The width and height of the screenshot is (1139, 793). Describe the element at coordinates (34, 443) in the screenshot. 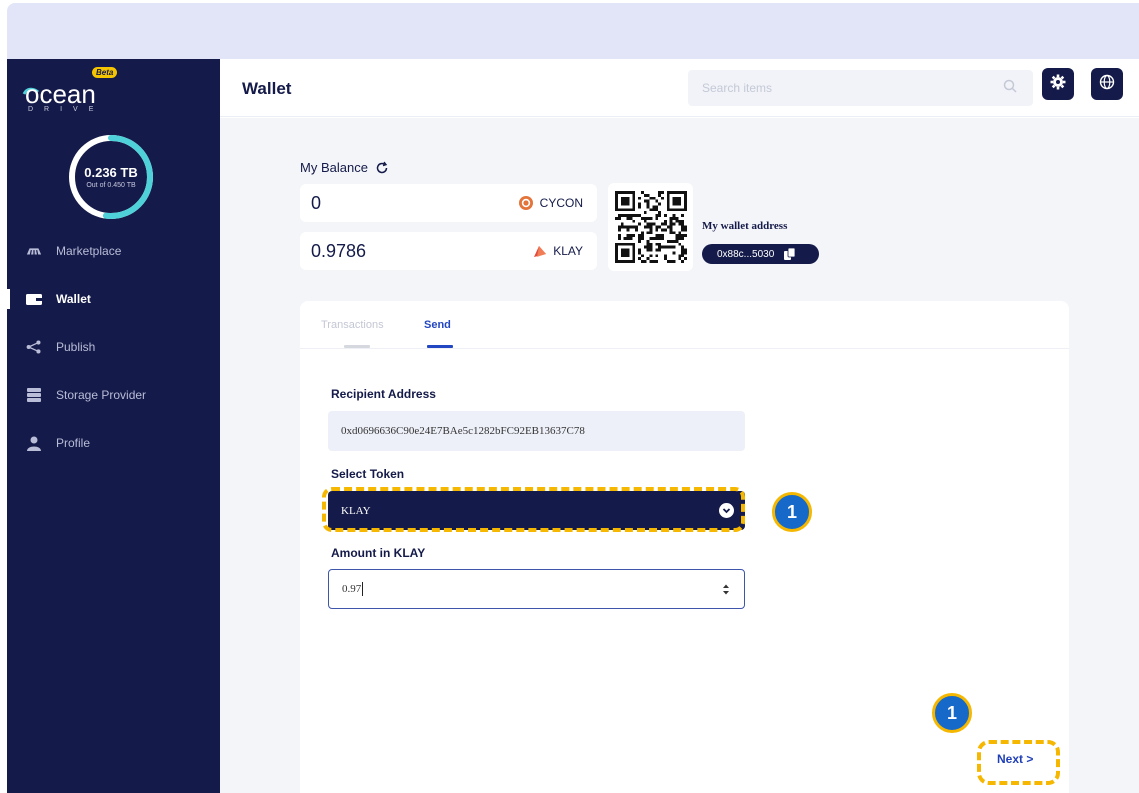

I see `user-icon` at that location.